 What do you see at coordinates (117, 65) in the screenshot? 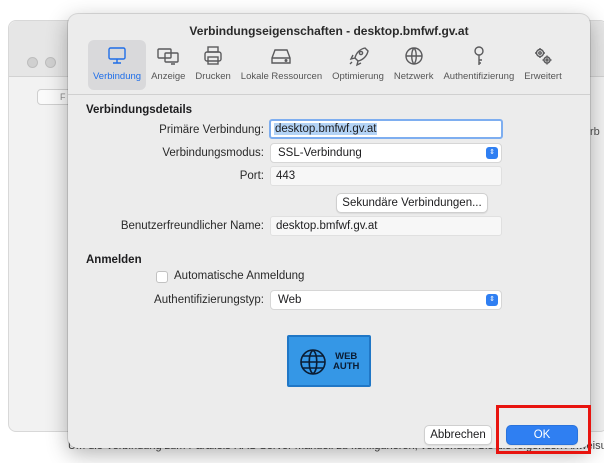
I see `tab-verbindung: Verbindung` at bounding box center [117, 65].